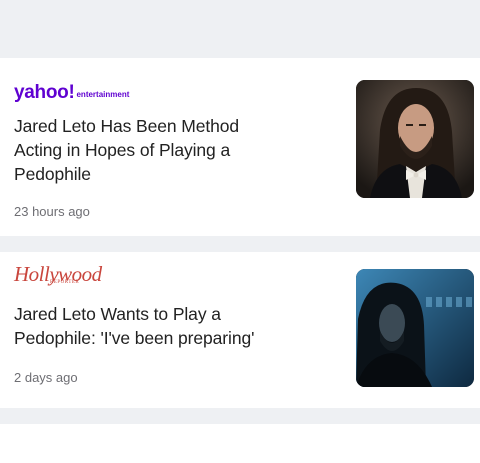  I want to click on feed-top-gap, so click(240, 29).